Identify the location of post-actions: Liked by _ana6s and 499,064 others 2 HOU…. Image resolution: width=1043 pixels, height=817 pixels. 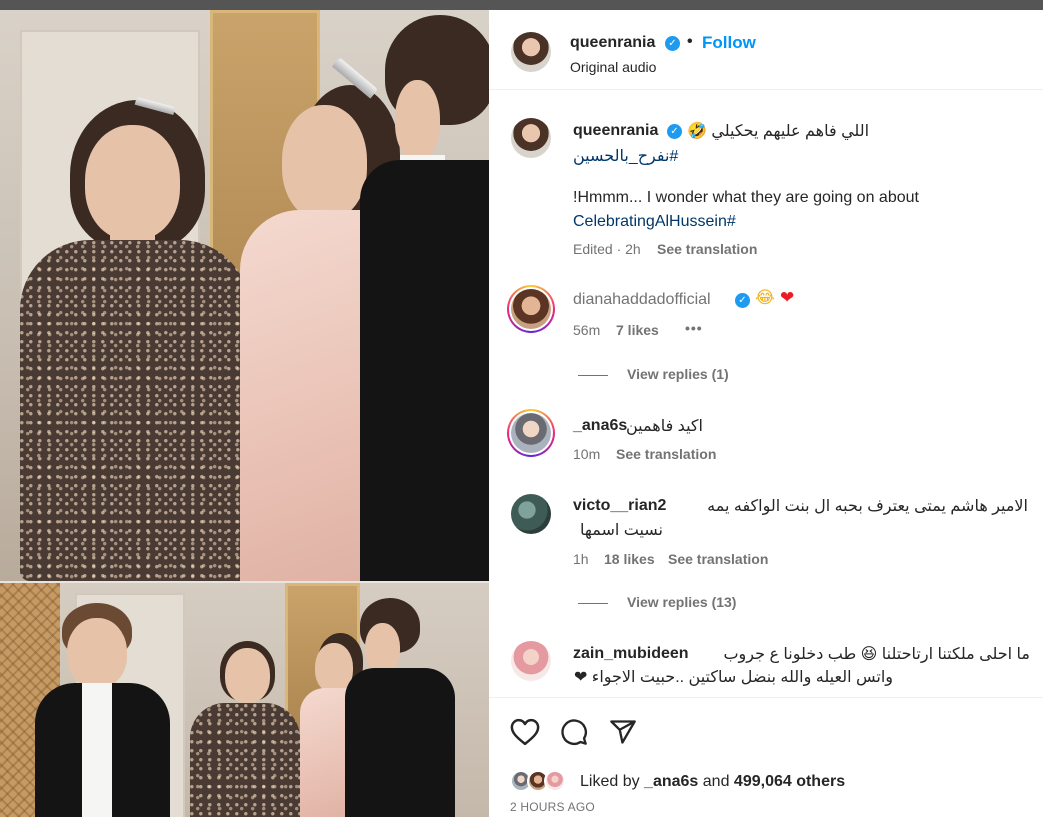
(766, 757).